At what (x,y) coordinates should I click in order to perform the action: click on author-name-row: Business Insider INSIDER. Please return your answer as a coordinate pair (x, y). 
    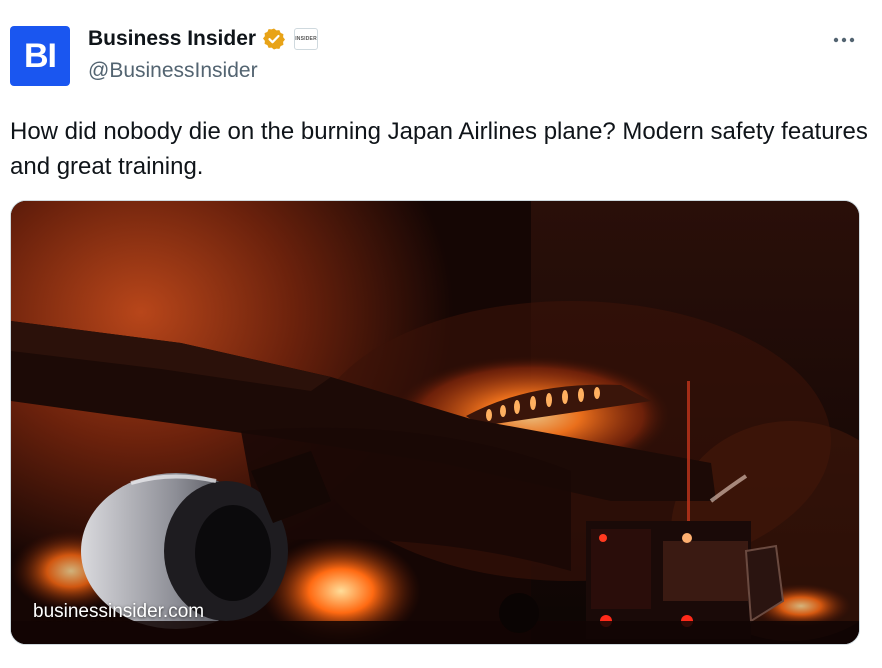
    Looking at the image, I should click on (203, 39).